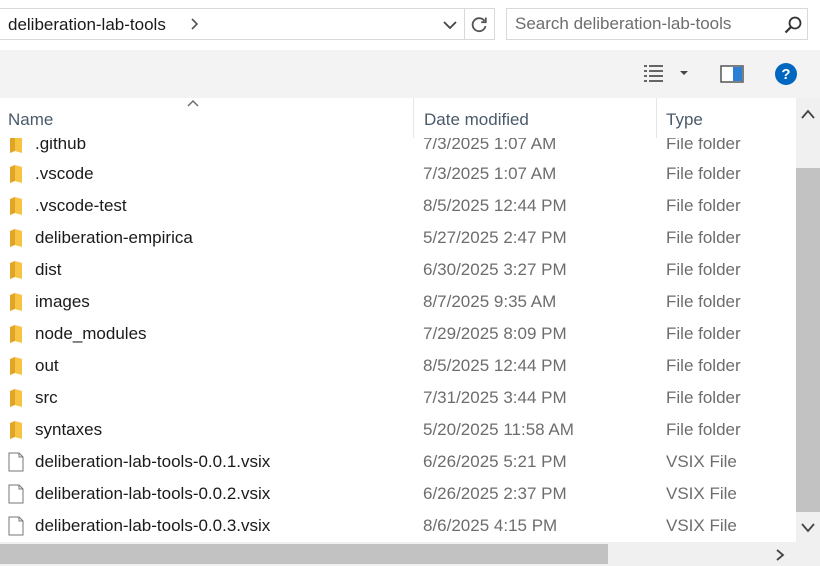 The height and width of the screenshot is (566, 820). Describe the element at coordinates (640, 24) in the screenshot. I see `search-input` at that location.